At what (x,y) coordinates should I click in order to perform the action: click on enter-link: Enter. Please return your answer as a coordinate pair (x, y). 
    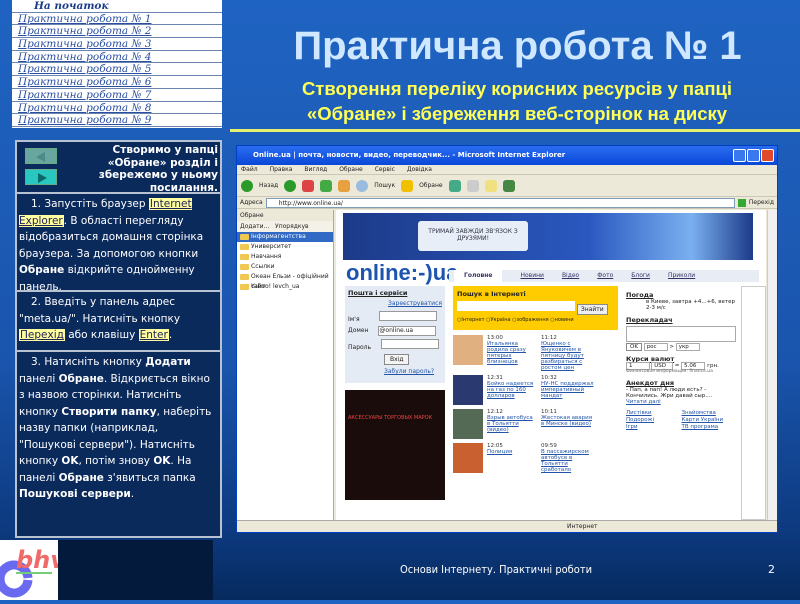
    Looking at the image, I should click on (153, 335).